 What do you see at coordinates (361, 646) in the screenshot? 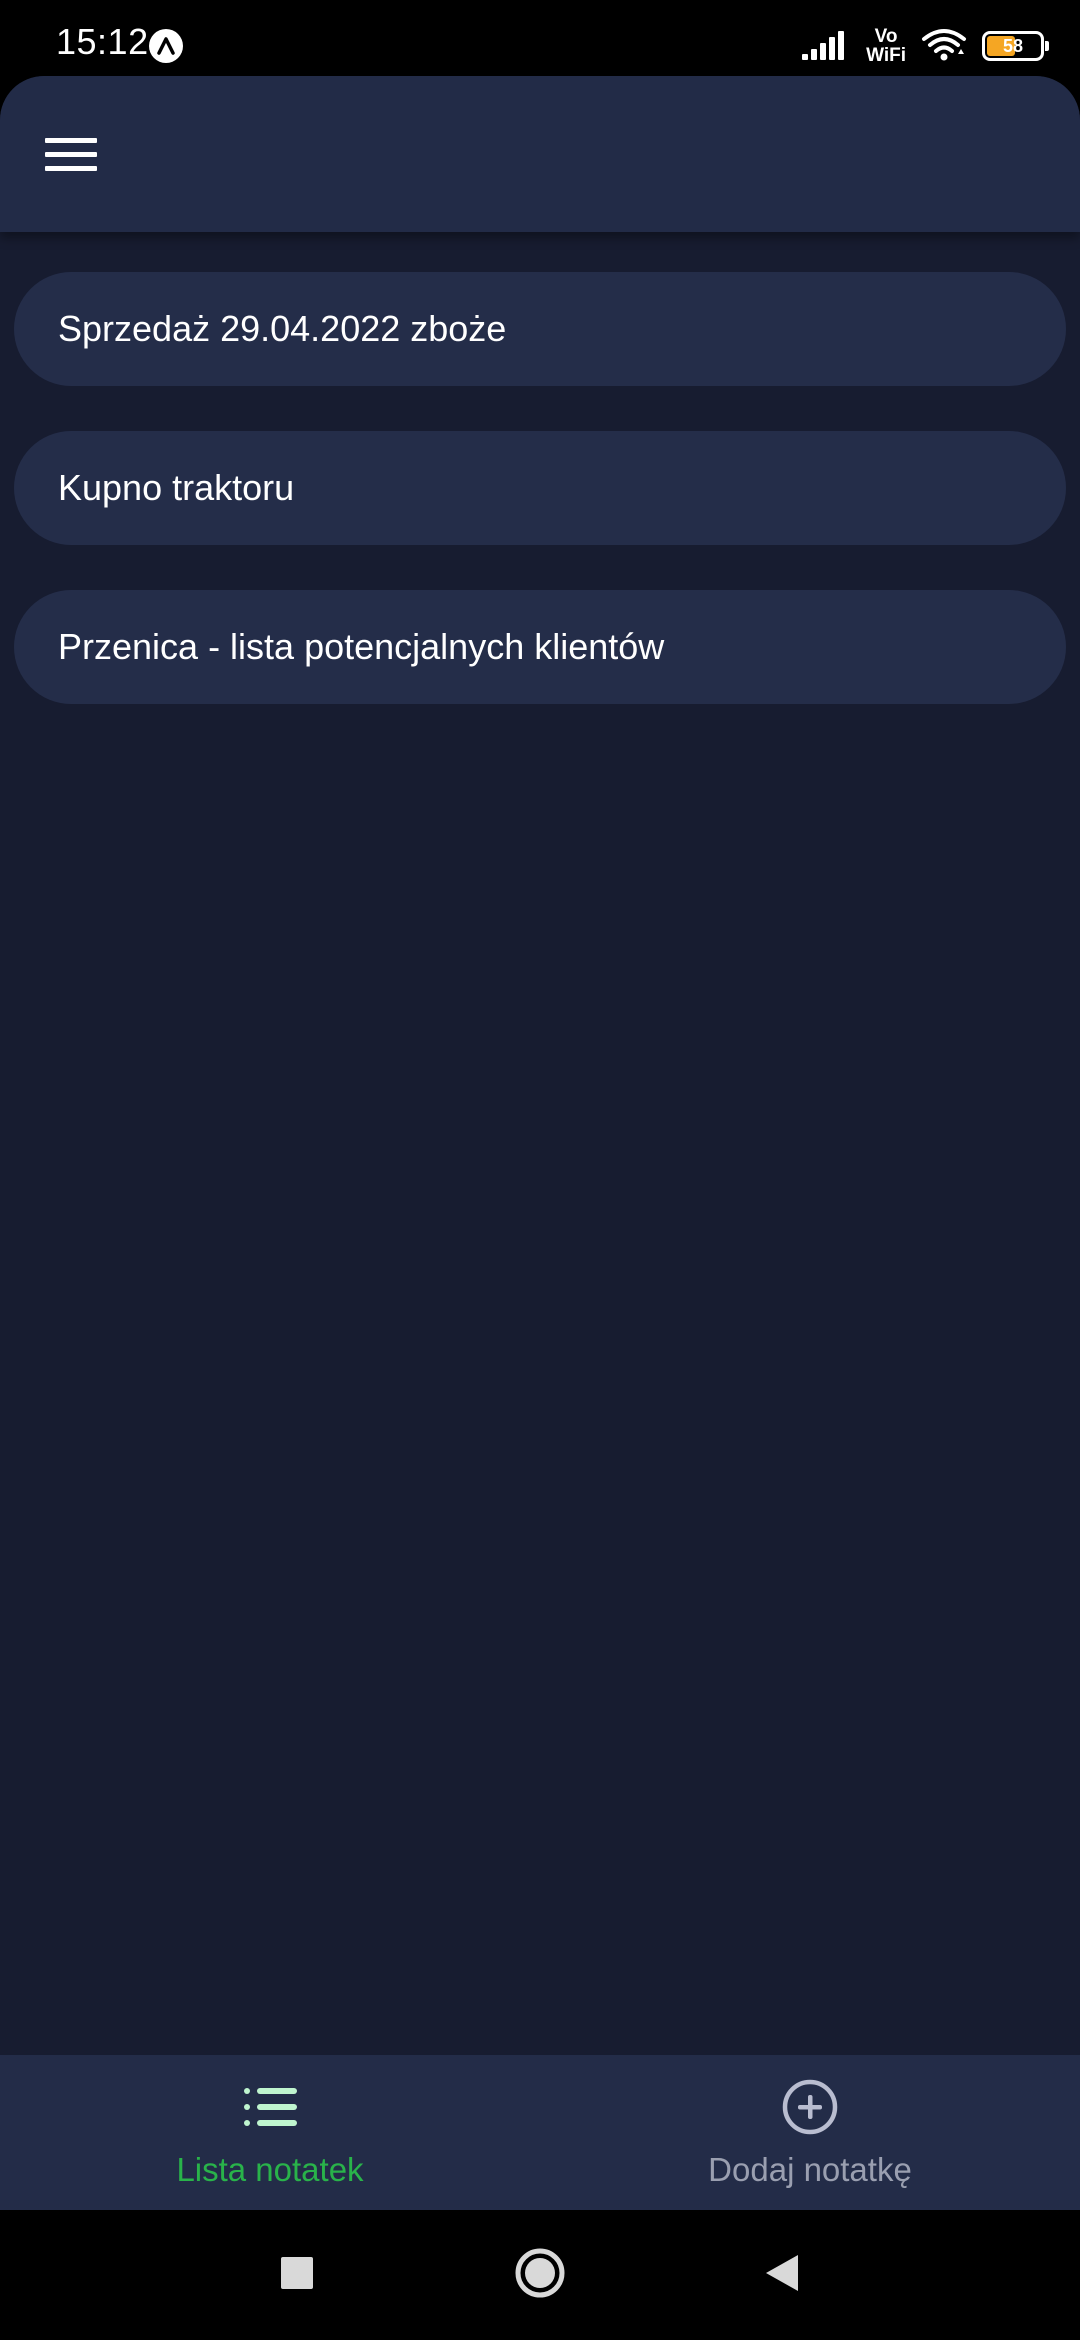
I see `note-title: Przenica - lista potencjalnych klientów` at bounding box center [361, 646].